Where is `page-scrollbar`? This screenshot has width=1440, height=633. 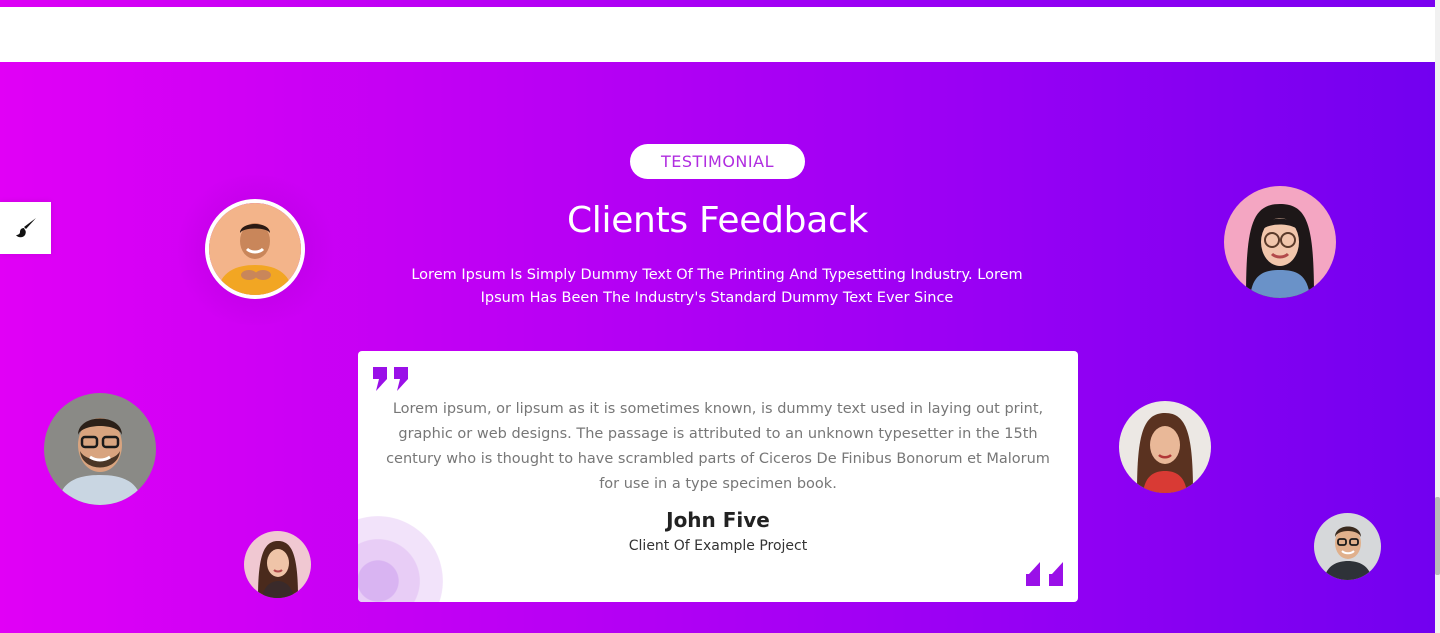
page-scrollbar is located at coordinates (1437, 316).